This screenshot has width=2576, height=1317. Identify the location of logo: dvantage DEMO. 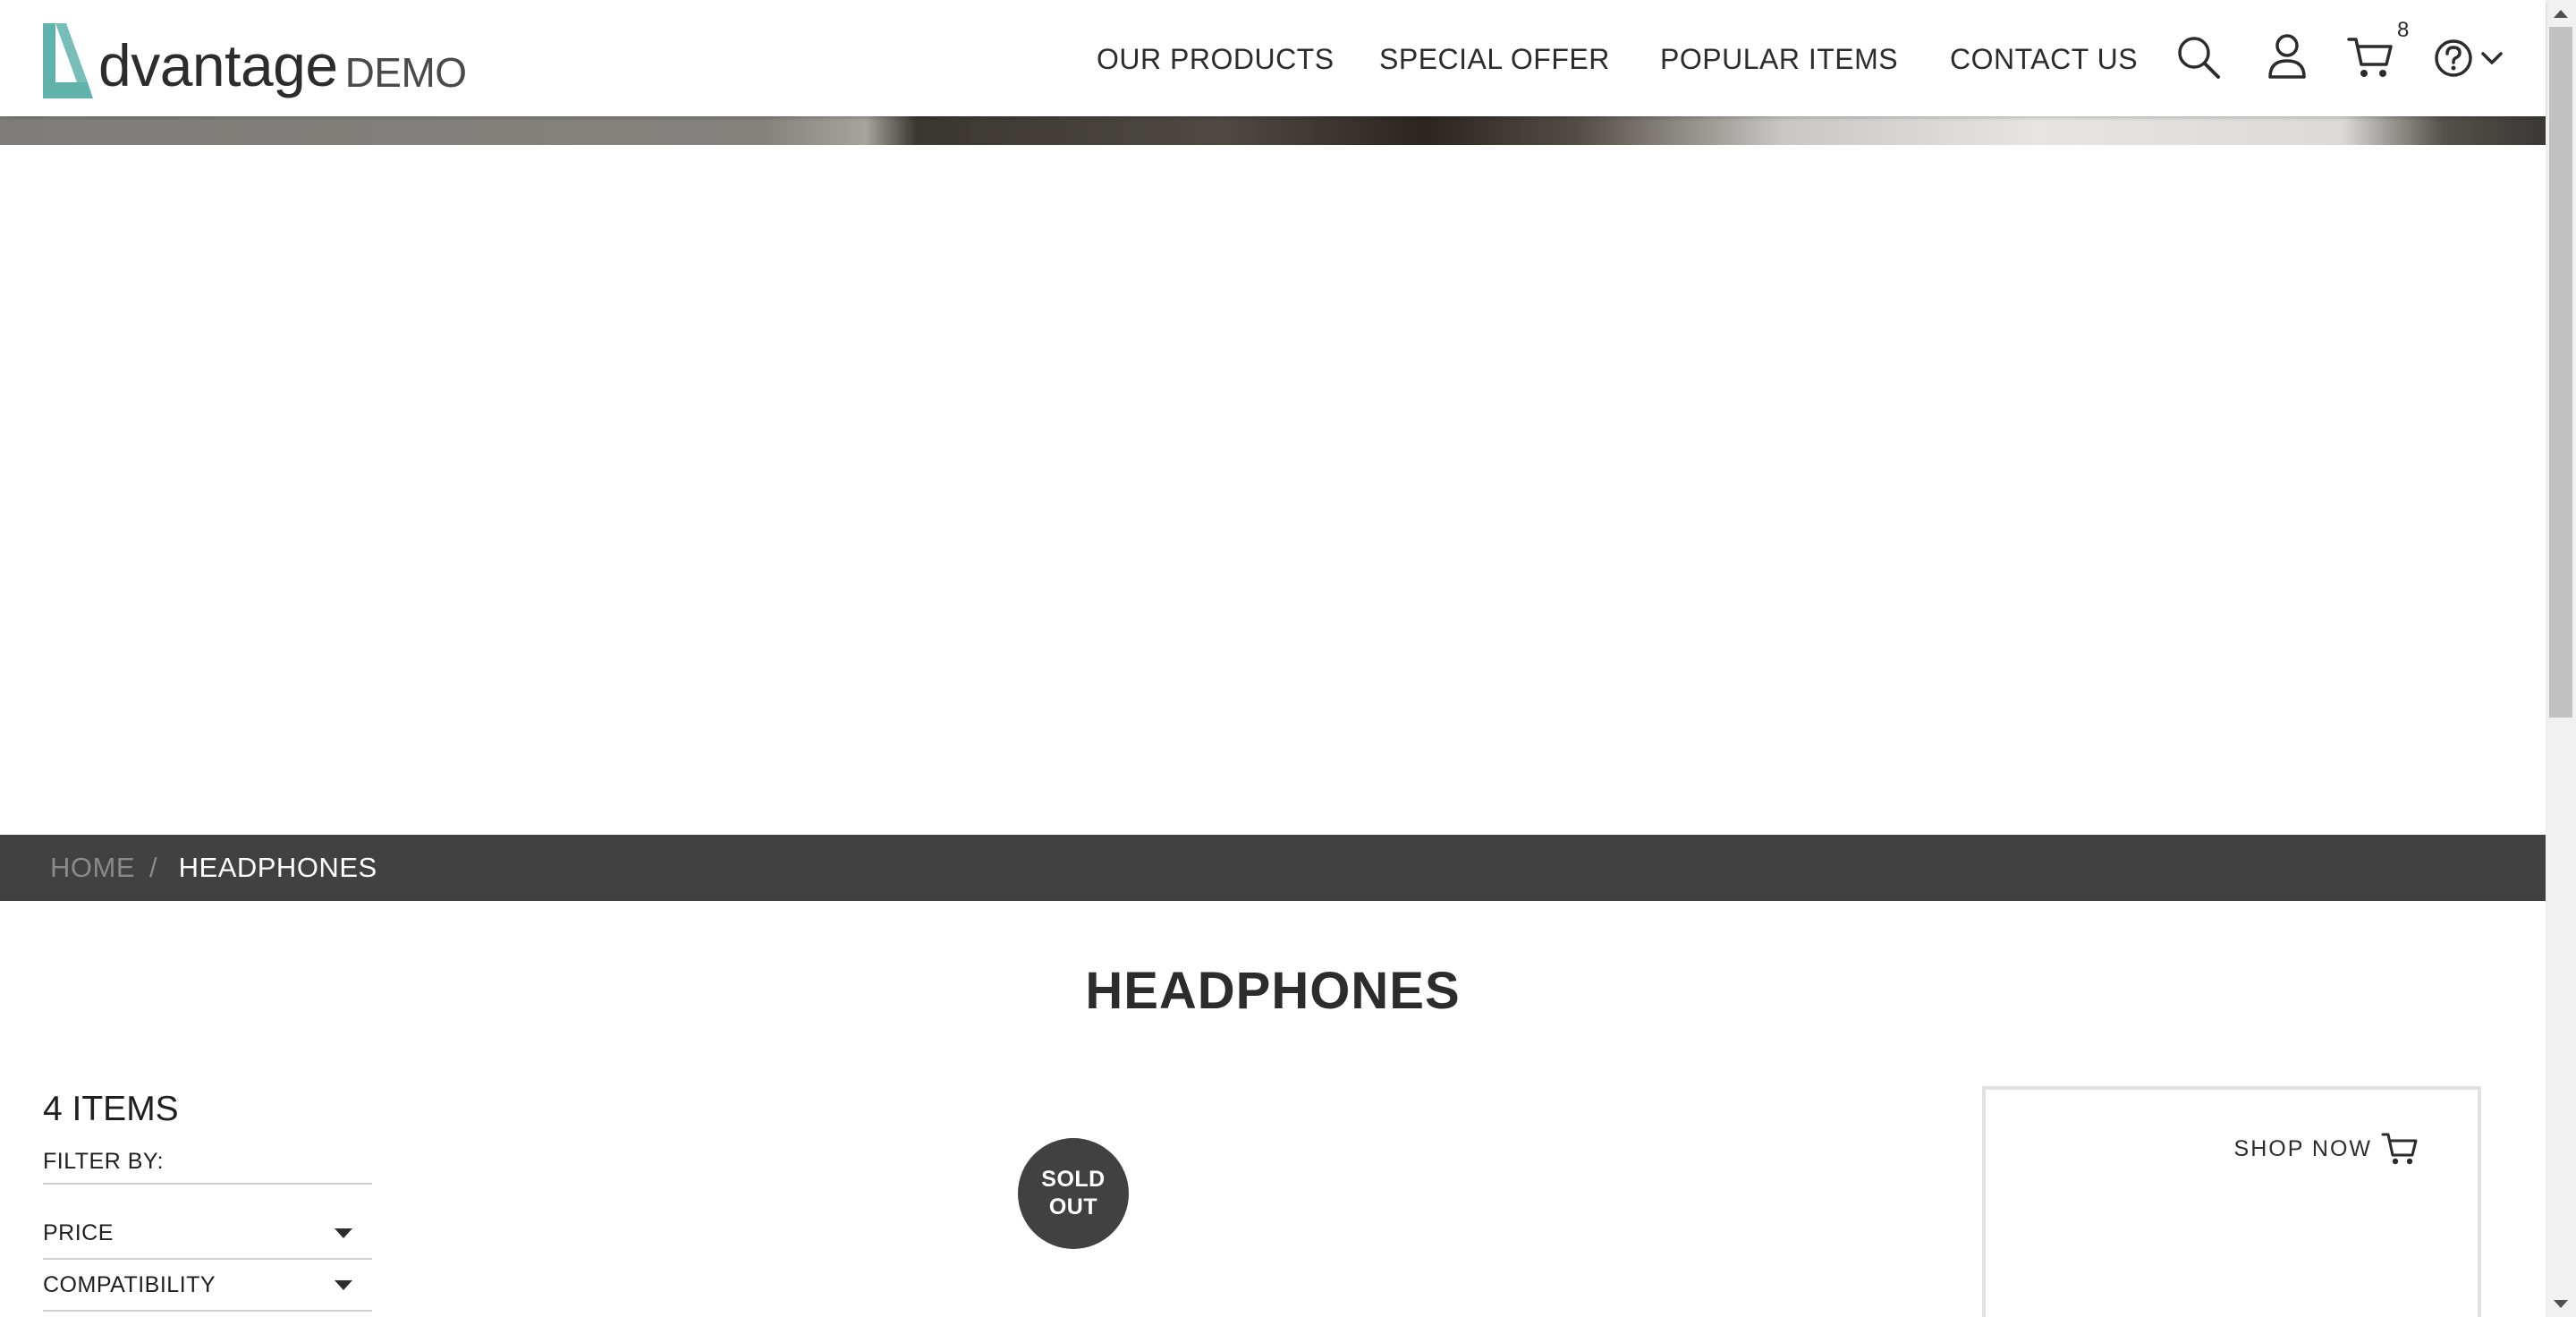
(253, 59).